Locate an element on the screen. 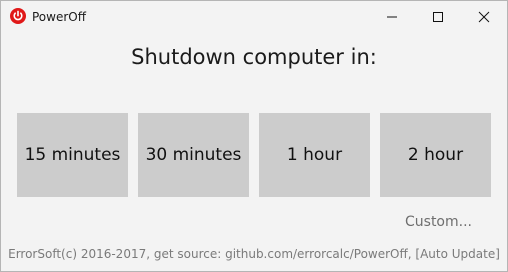 Image resolution: width=508 pixels, height=272 pixels. minimize-icon is located at coordinates (392, 17).